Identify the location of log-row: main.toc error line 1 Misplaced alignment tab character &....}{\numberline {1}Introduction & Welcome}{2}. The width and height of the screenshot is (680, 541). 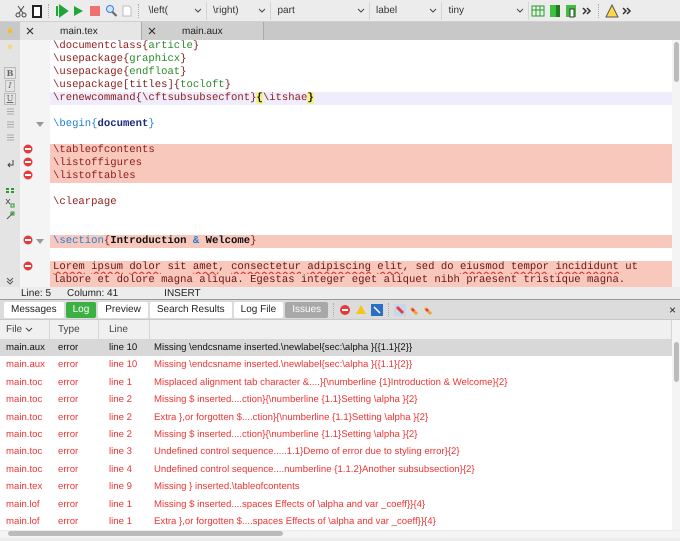
(336, 383).